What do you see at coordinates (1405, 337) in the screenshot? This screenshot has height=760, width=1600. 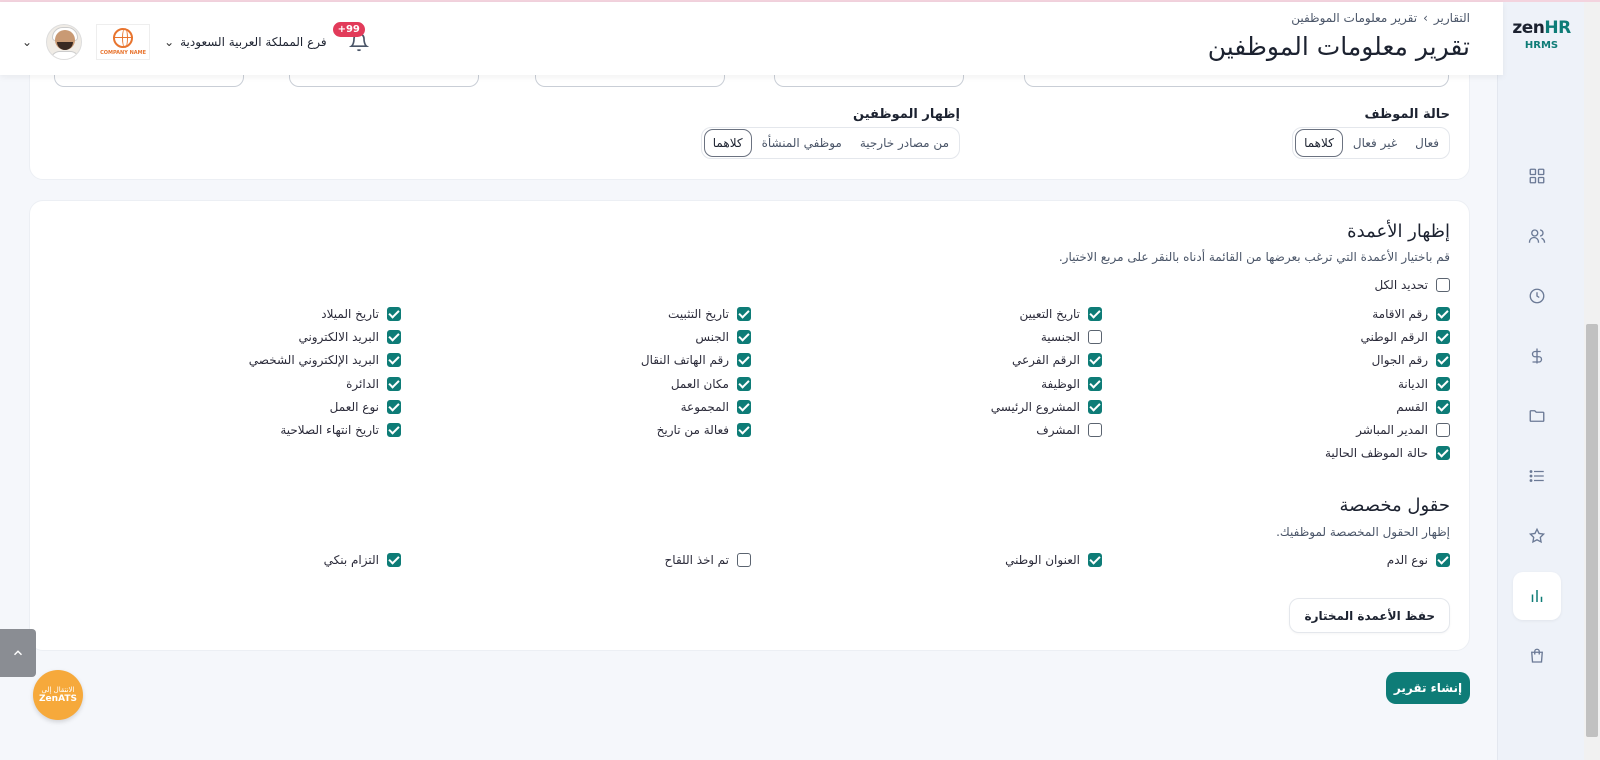 I see `column-checkbox: الرقم الوطني` at bounding box center [1405, 337].